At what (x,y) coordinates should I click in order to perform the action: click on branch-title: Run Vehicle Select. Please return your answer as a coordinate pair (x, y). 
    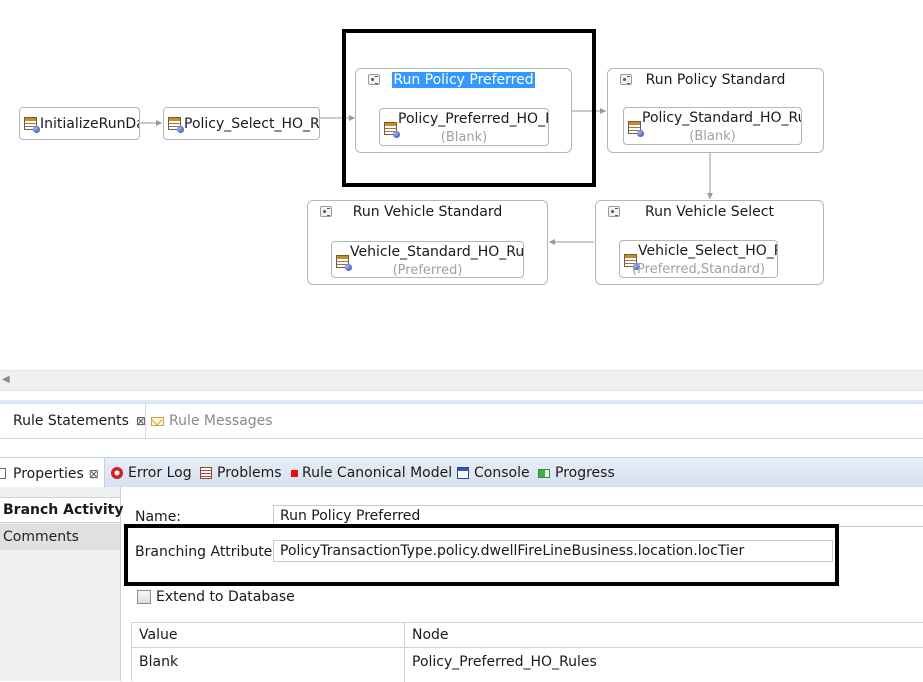
    Looking at the image, I should click on (709, 212).